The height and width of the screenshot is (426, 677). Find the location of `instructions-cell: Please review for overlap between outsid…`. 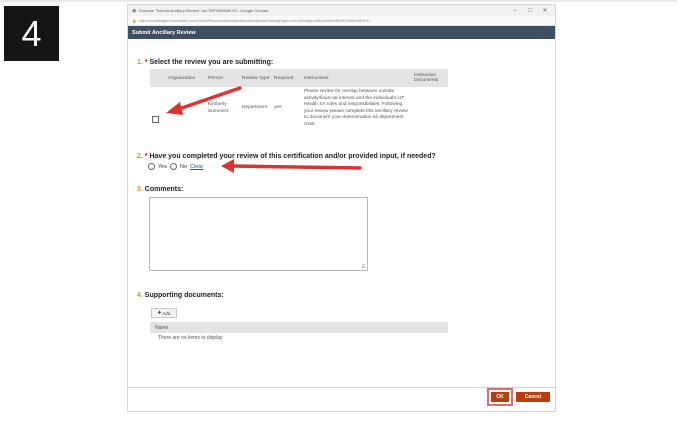

instructions-cell: Please review for overlap between outsid… is located at coordinates (356, 108).